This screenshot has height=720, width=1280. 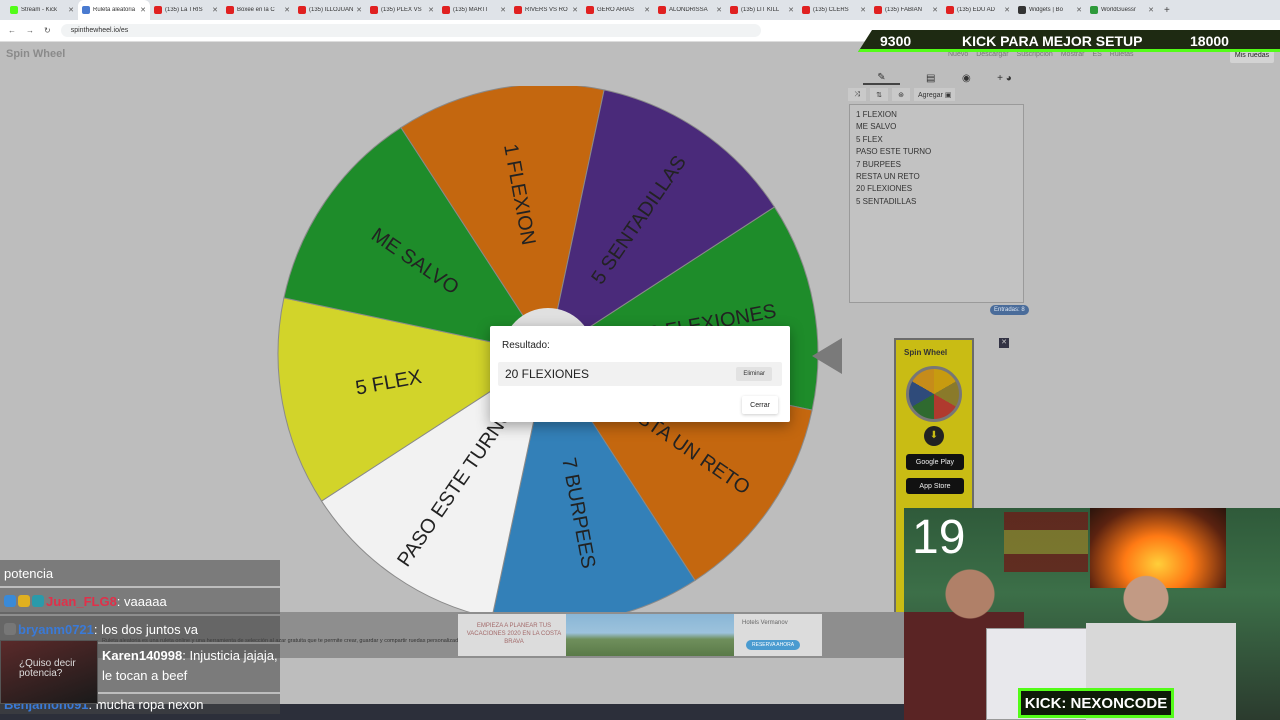 What do you see at coordinates (773, 645) in the screenshot?
I see `banner-cta-button: RESERVA AHORA` at bounding box center [773, 645].